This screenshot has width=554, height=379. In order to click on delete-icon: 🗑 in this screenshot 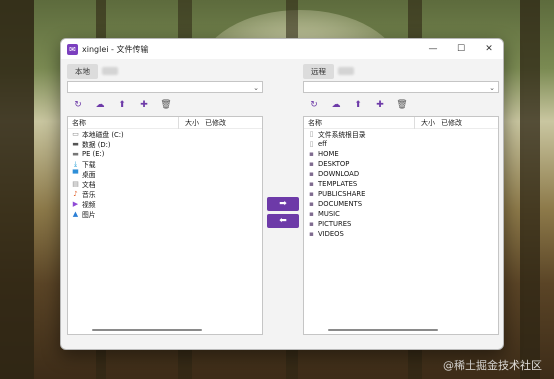, I will do `click(166, 105)`.